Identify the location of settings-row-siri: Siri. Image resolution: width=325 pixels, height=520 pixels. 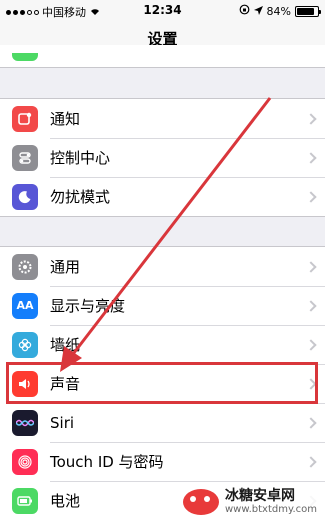
(162, 422).